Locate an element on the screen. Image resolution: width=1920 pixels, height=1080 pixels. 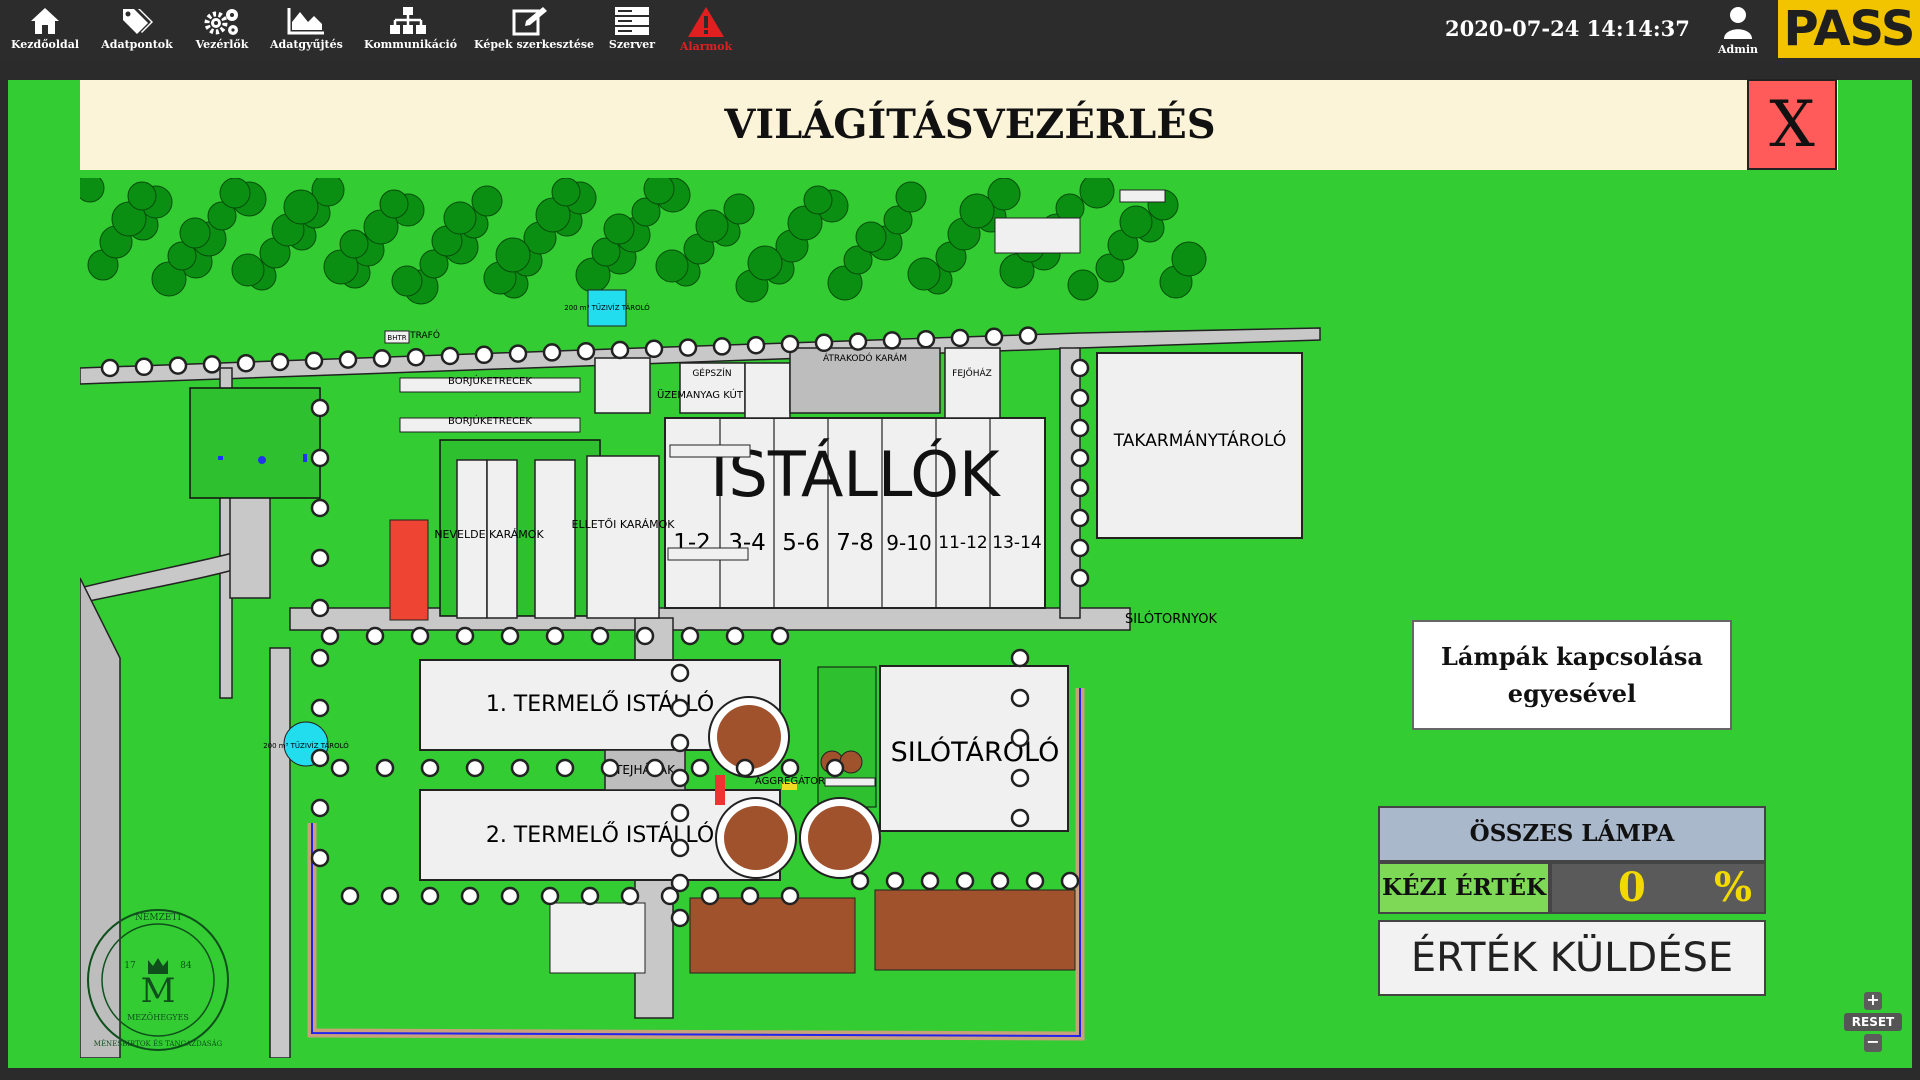
individual-lamps-button: Lámpák kapcsolása egyesével is located at coordinates (1572, 675).